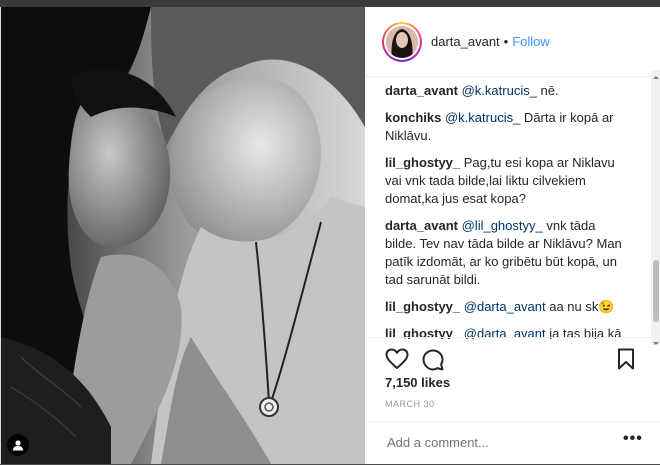  Describe the element at coordinates (655, 207) in the screenshot. I see `comments-scrollbar` at that location.